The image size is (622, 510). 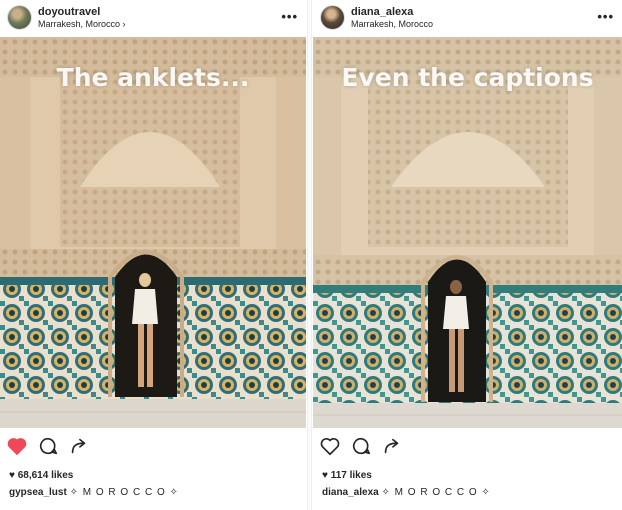 I want to click on likes-text: 117 likes, so click(x=351, y=475).